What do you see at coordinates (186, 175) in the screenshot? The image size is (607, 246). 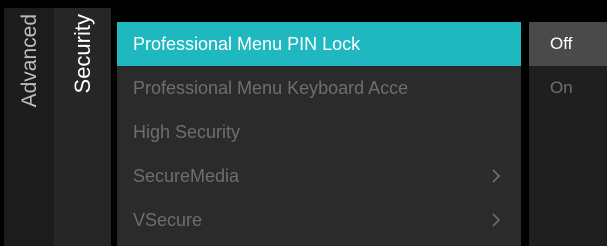 I see `menu-item-label: SecureMedia` at bounding box center [186, 175].